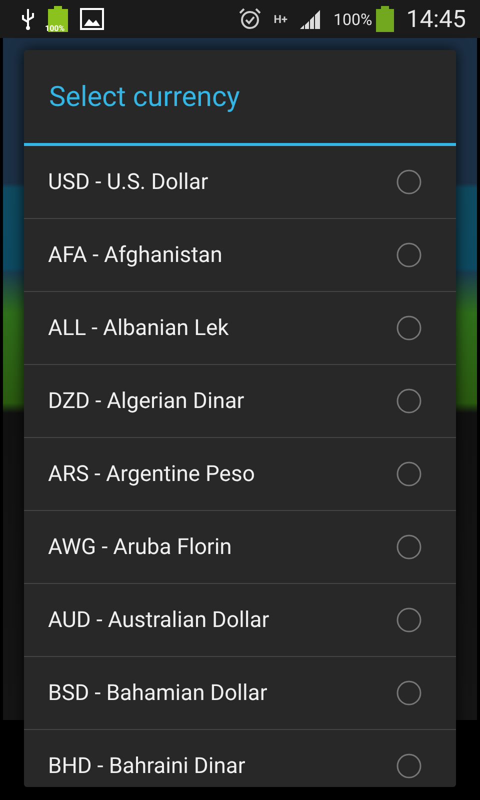 The width and height of the screenshot is (480, 800). What do you see at coordinates (240, 693) in the screenshot?
I see `currency-option: BSD - Bahamian Dollar` at bounding box center [240, 693].